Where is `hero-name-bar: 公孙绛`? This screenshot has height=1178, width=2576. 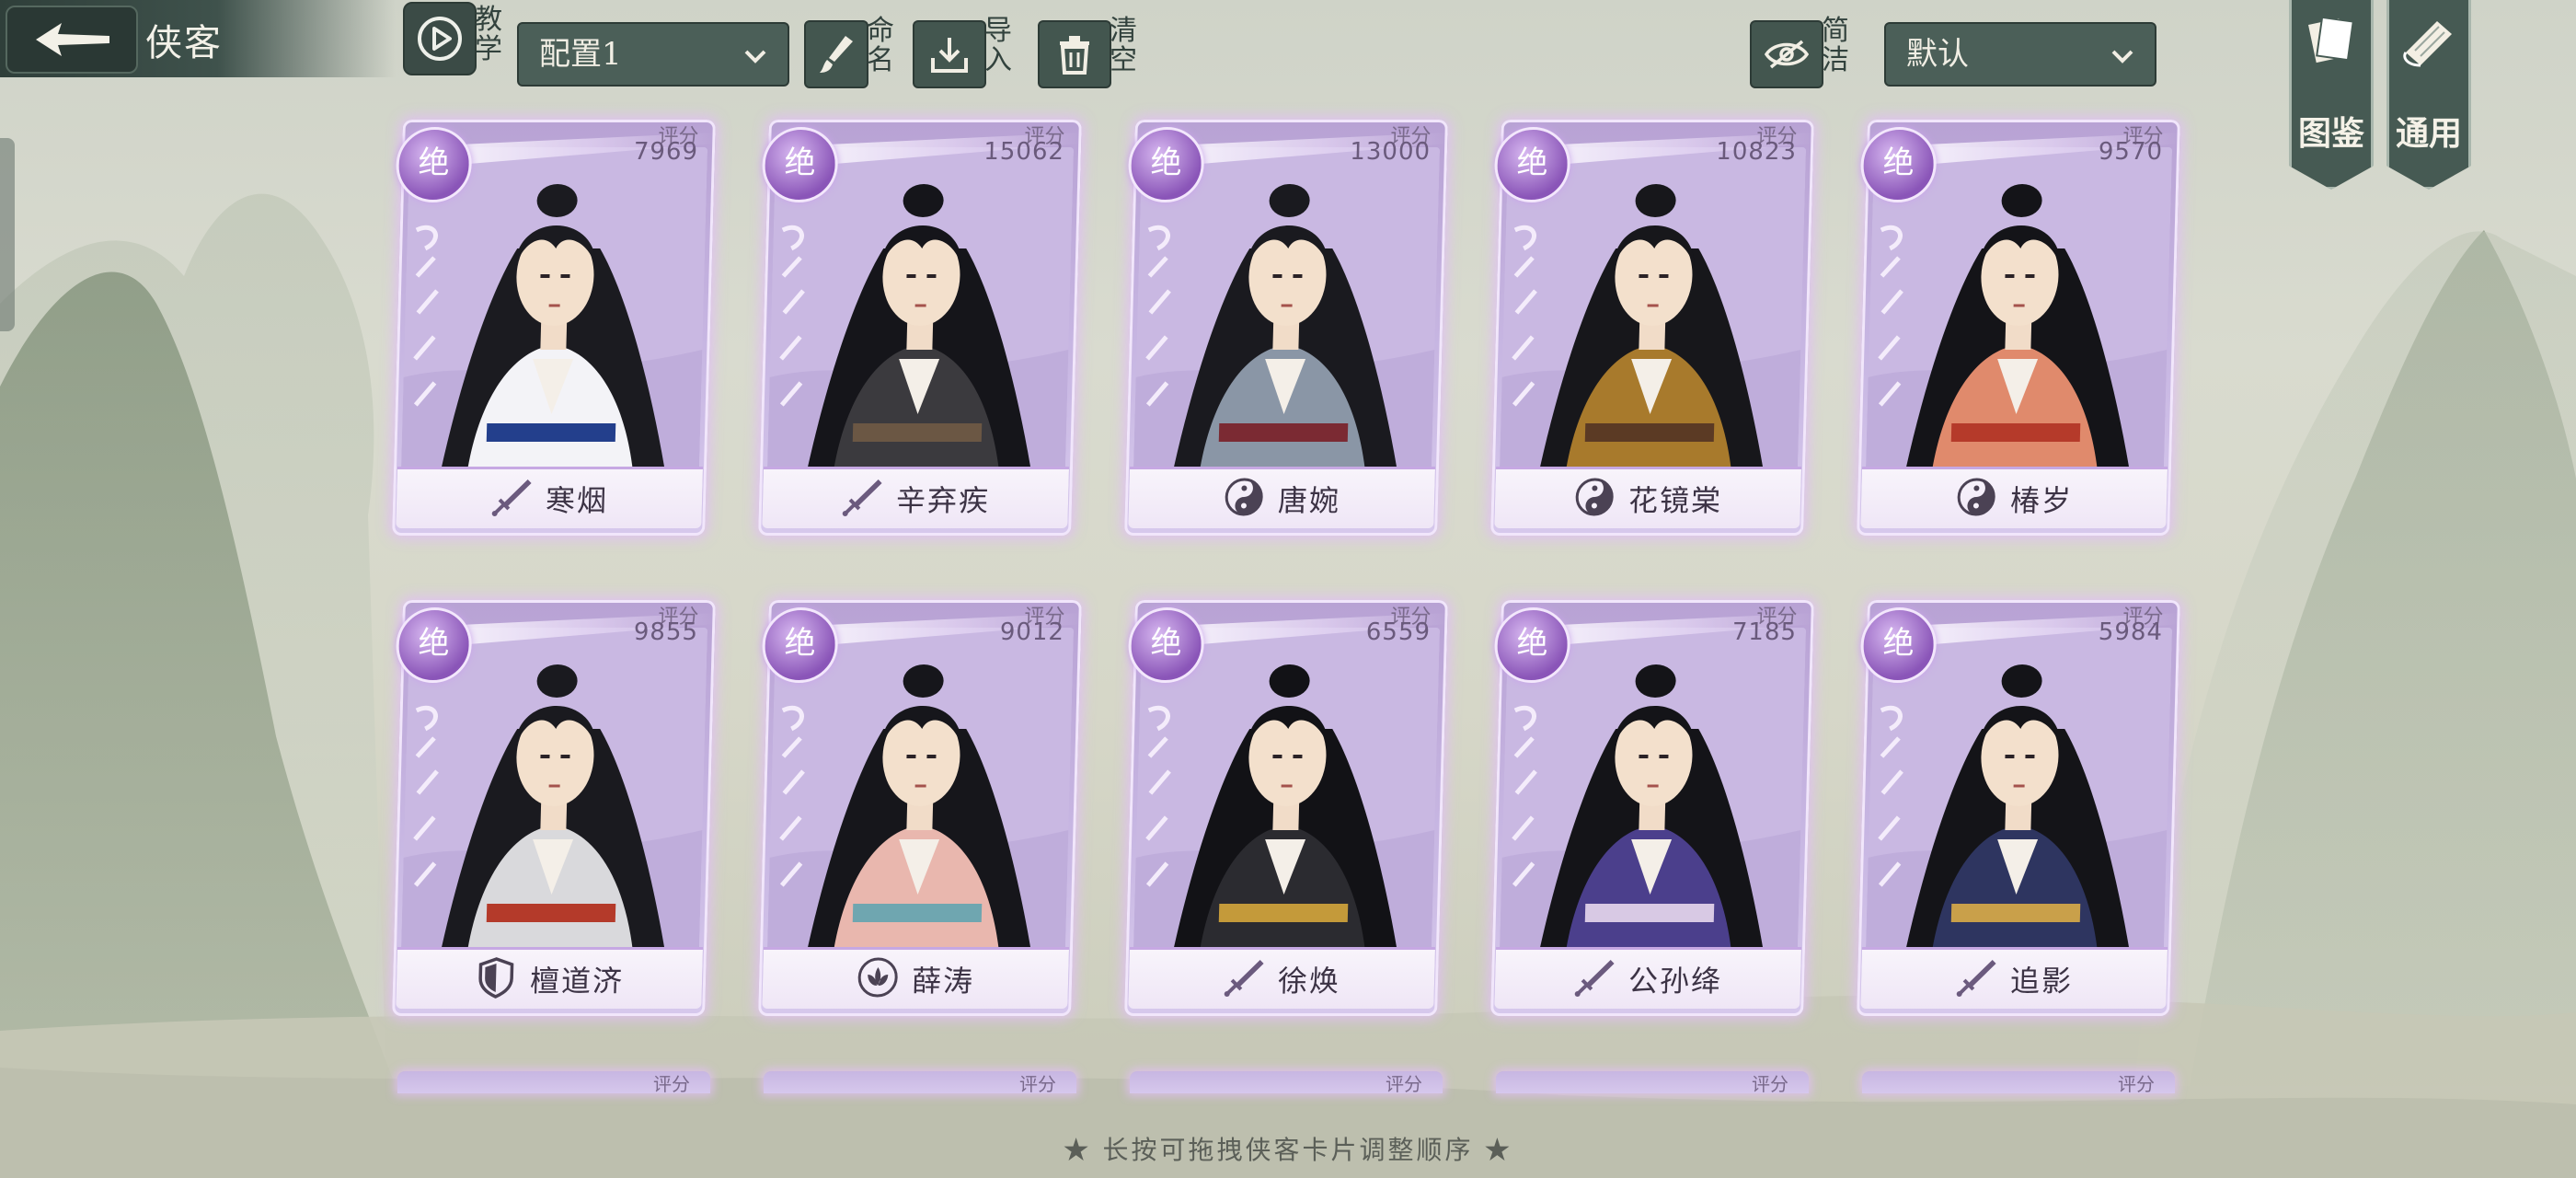 hero-name-bar: 公孙绛 is located at coordinates (1648, 978).